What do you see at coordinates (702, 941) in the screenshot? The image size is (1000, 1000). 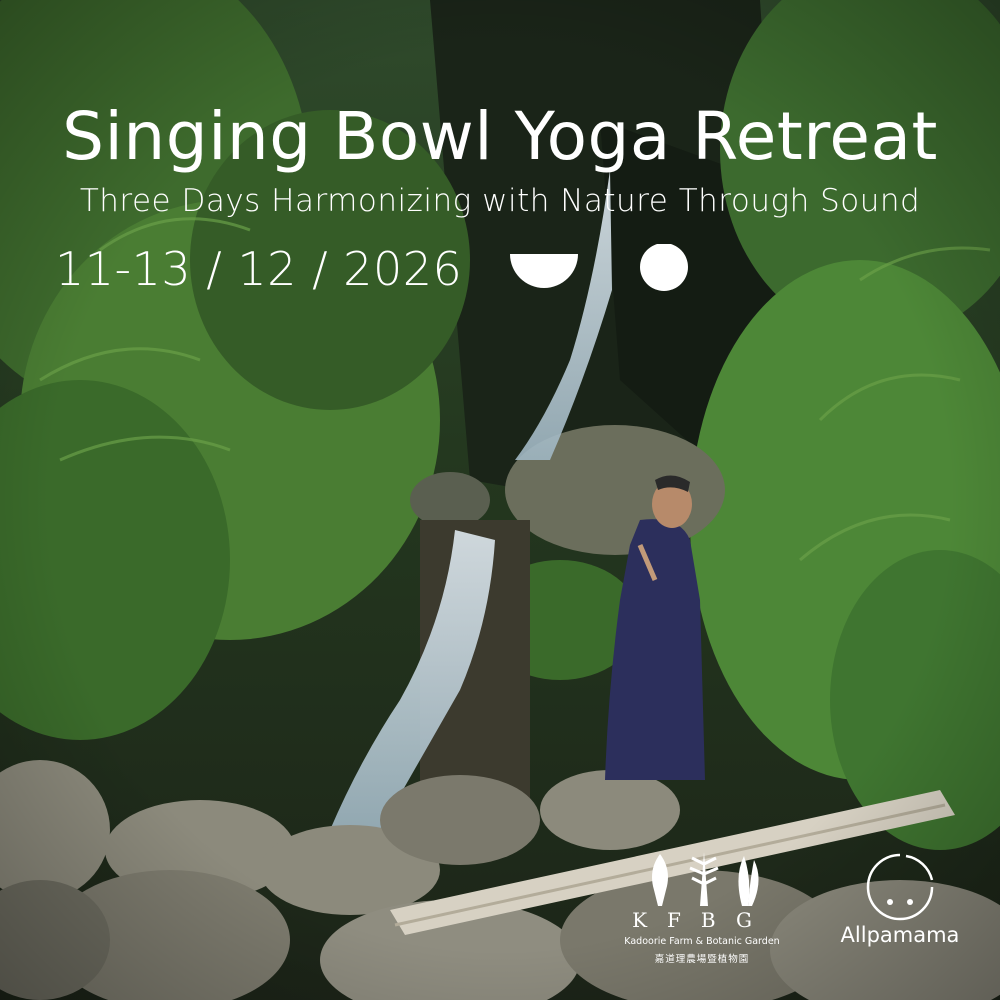 I see `kfbg-name-en: Kadoorie Farm & Botanic Garden` at bounding box center [702, 941].